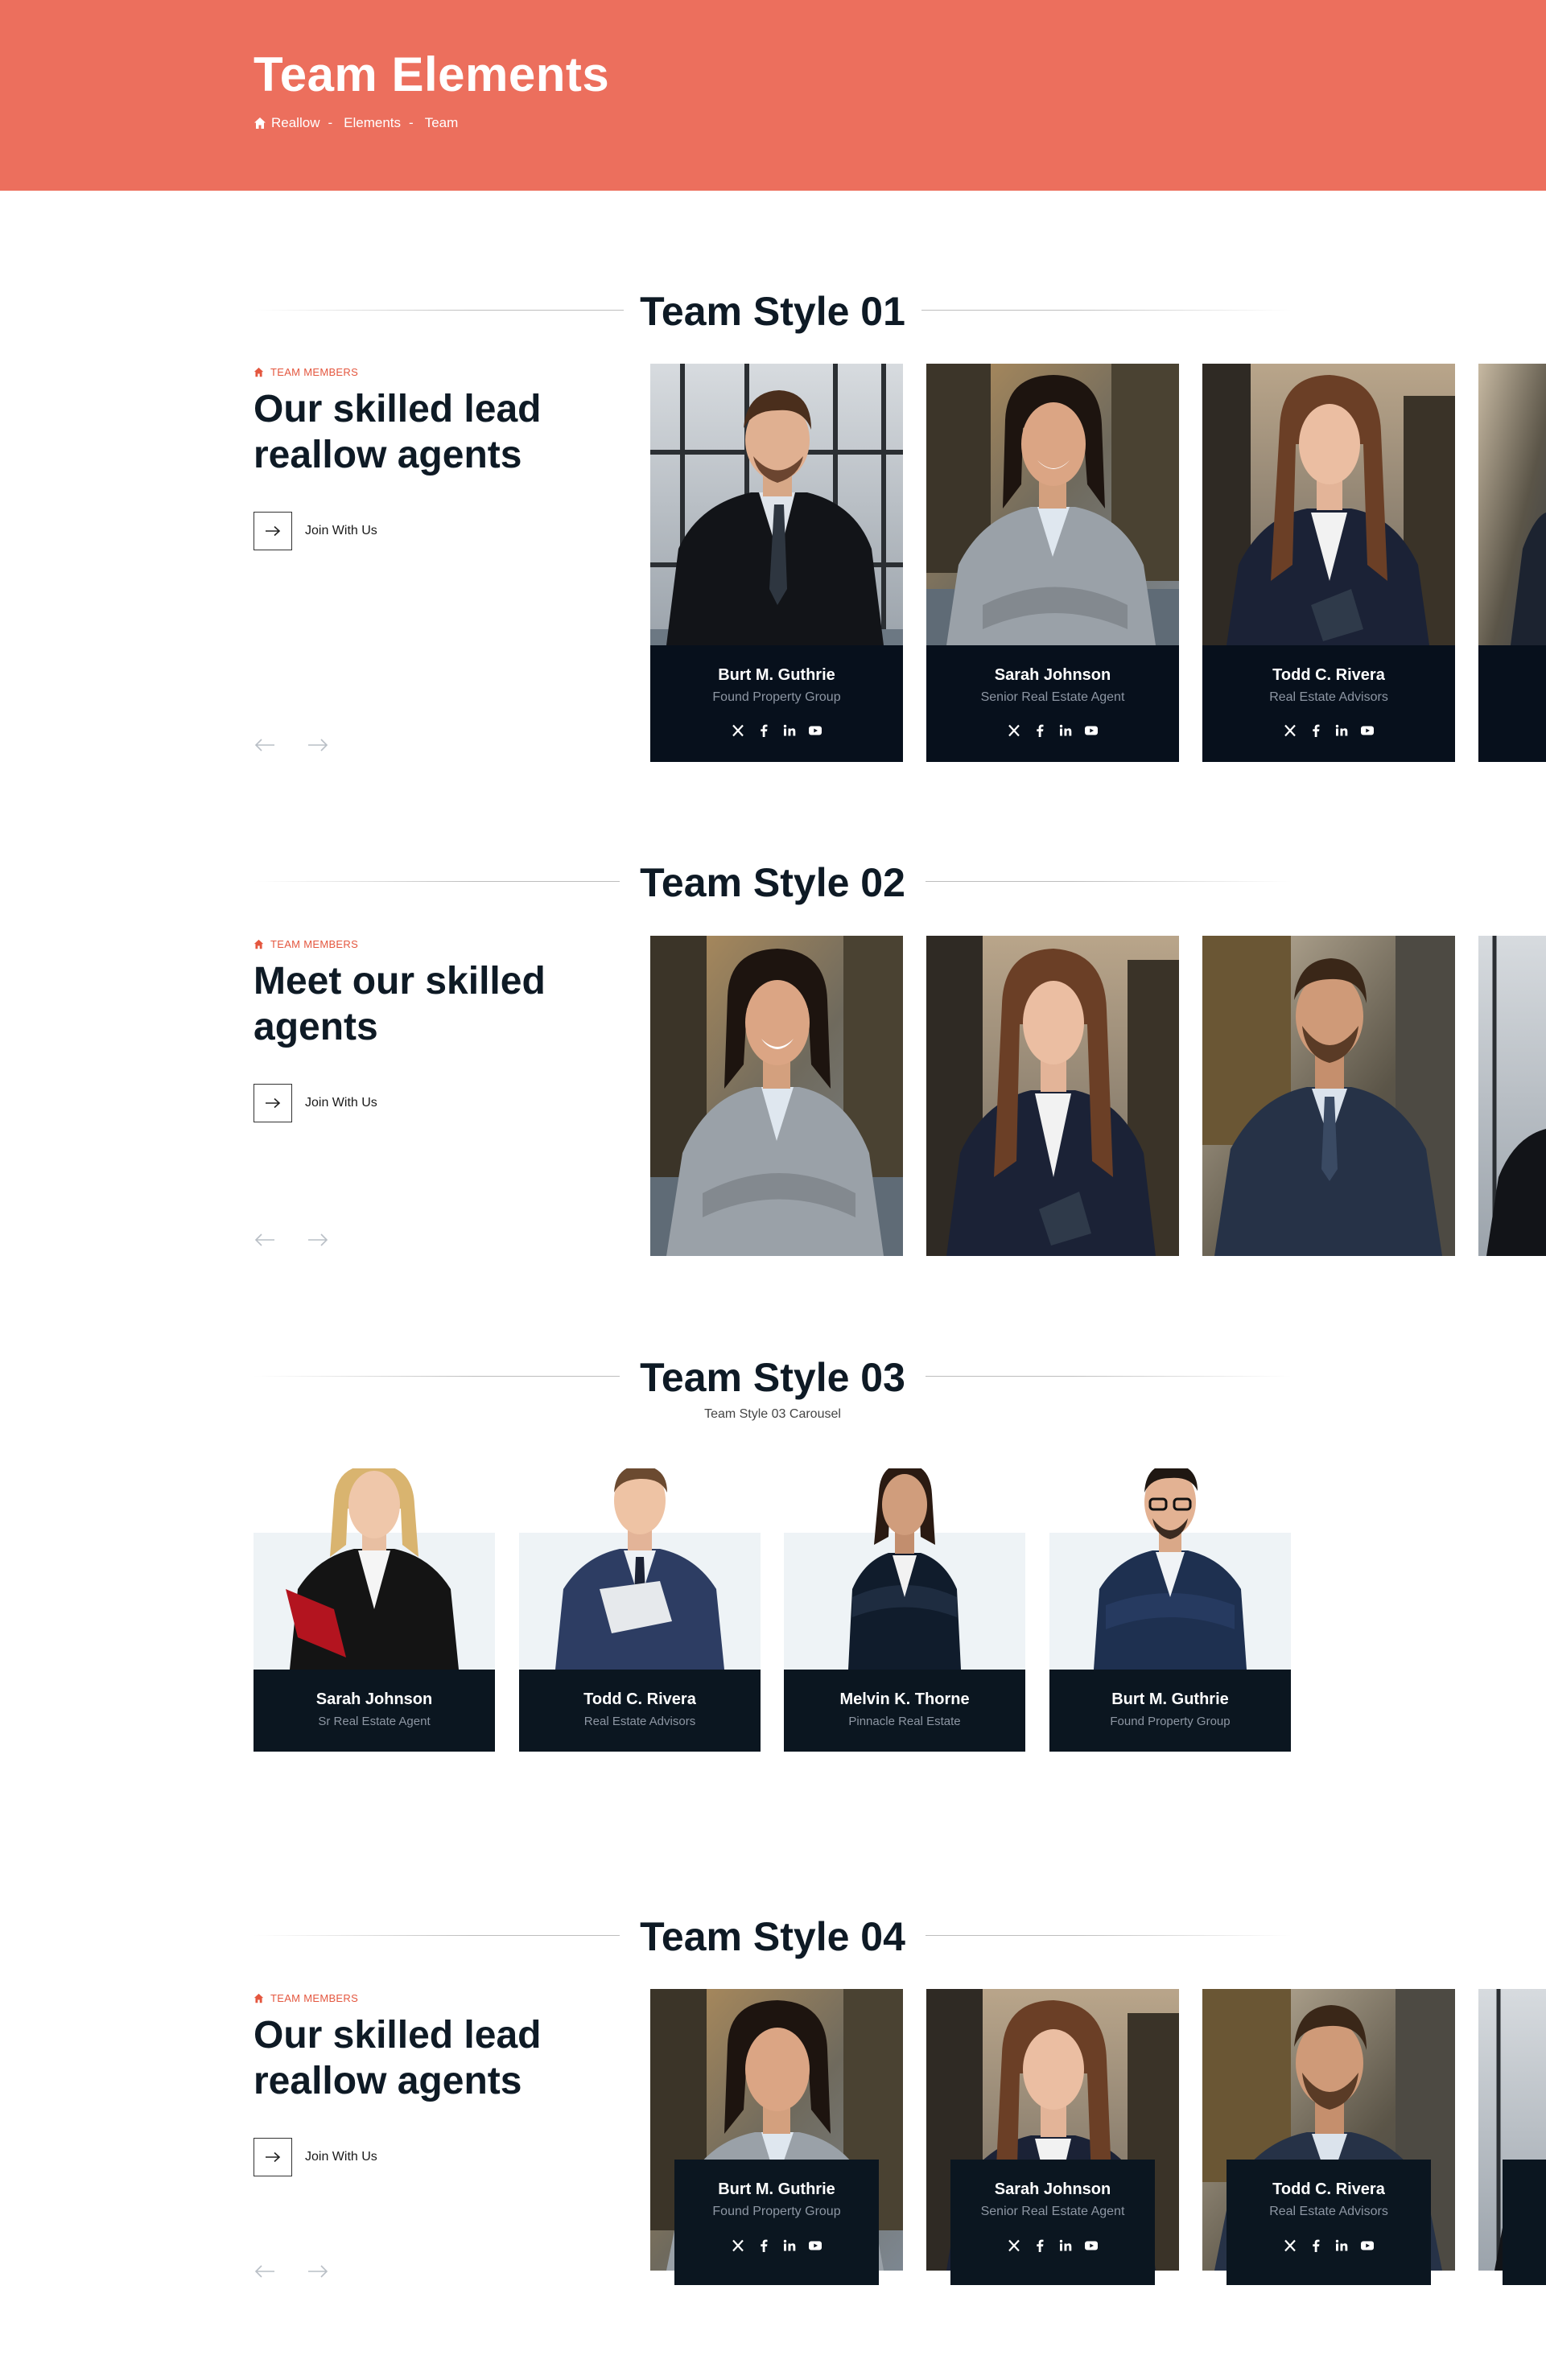  What do you see at coordinates (773, 1935) in the screenshot?
I see `section-header-style-04: Team Style 04` at bounding box center [773, 1935].